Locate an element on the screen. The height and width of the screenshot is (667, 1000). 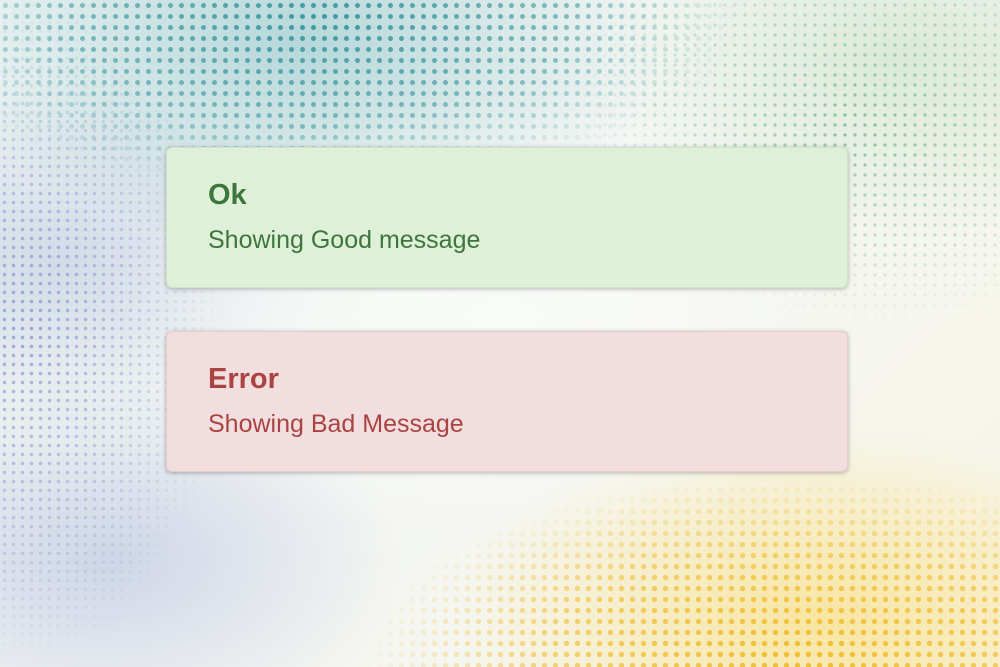
success-alert-message: Showing Good message is located at coordinates (344, 240).